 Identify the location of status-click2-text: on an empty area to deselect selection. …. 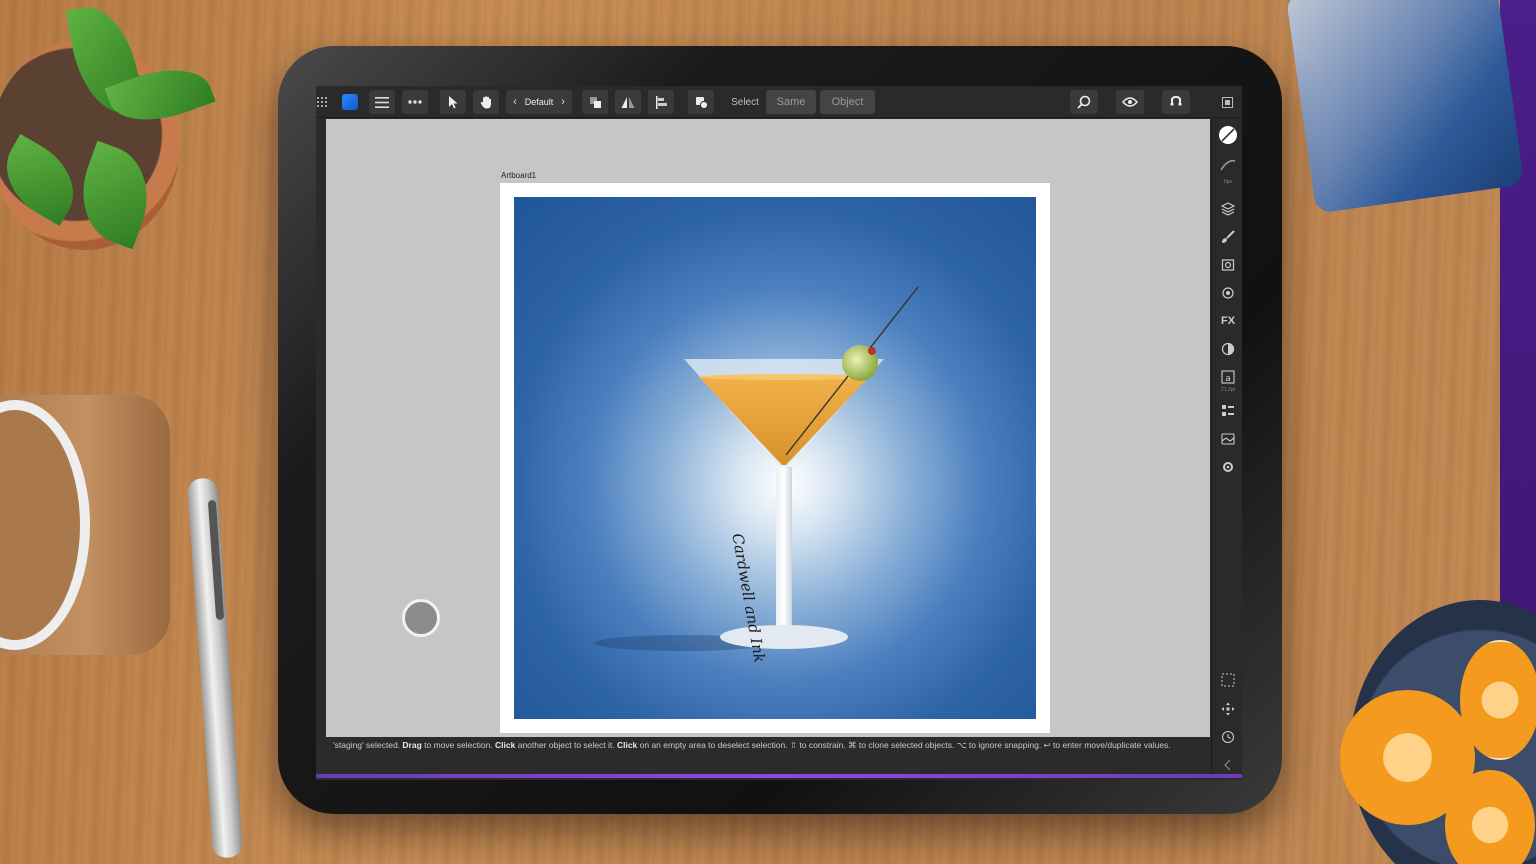
(904, 745).